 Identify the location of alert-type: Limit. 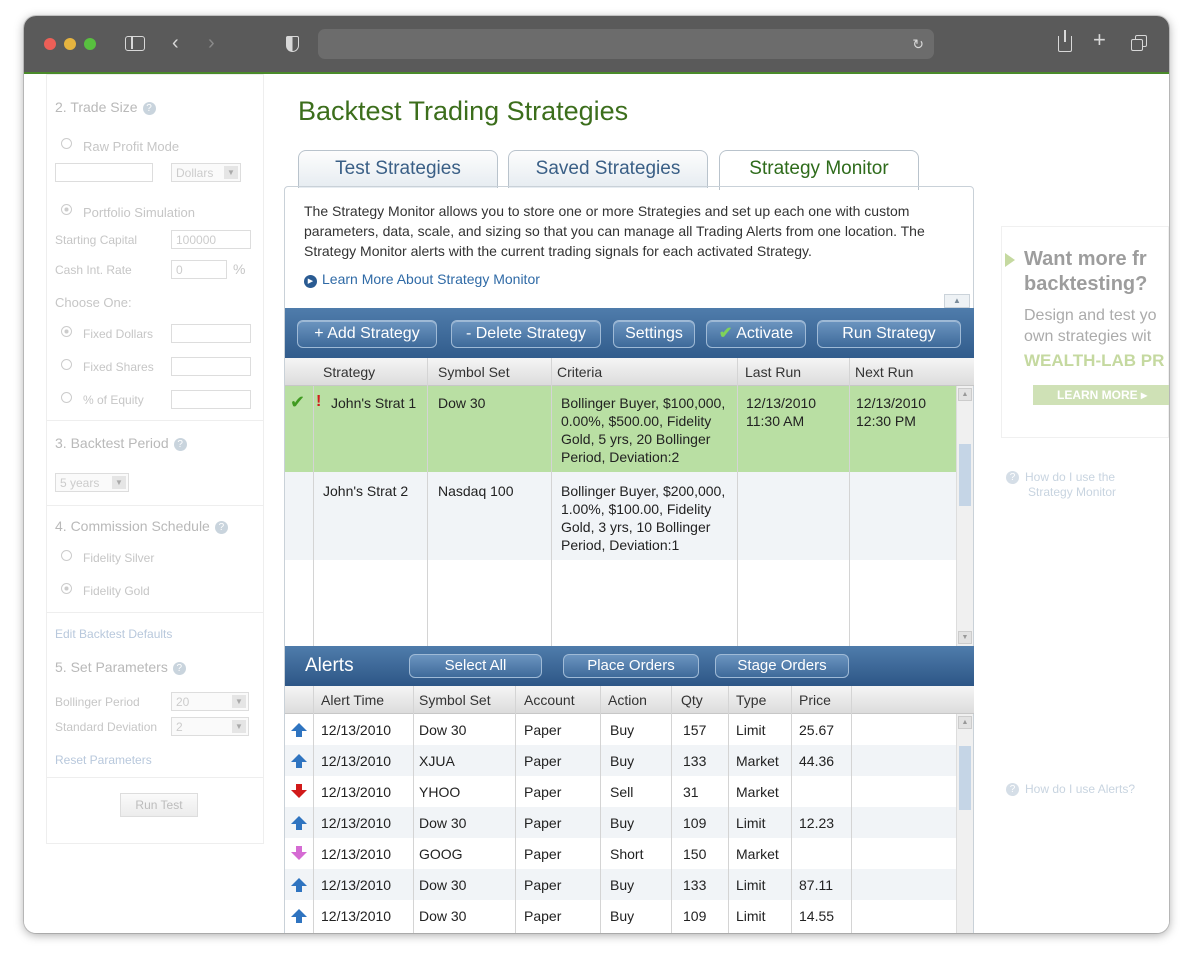
(751, 885).